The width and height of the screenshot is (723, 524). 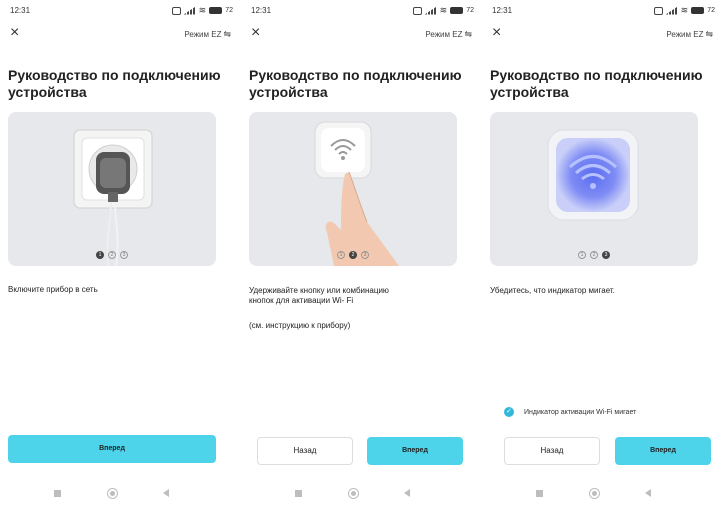 I want to click on wifi-indicator-glow-illustration: 1 2 3, so click(x=594, y=189).